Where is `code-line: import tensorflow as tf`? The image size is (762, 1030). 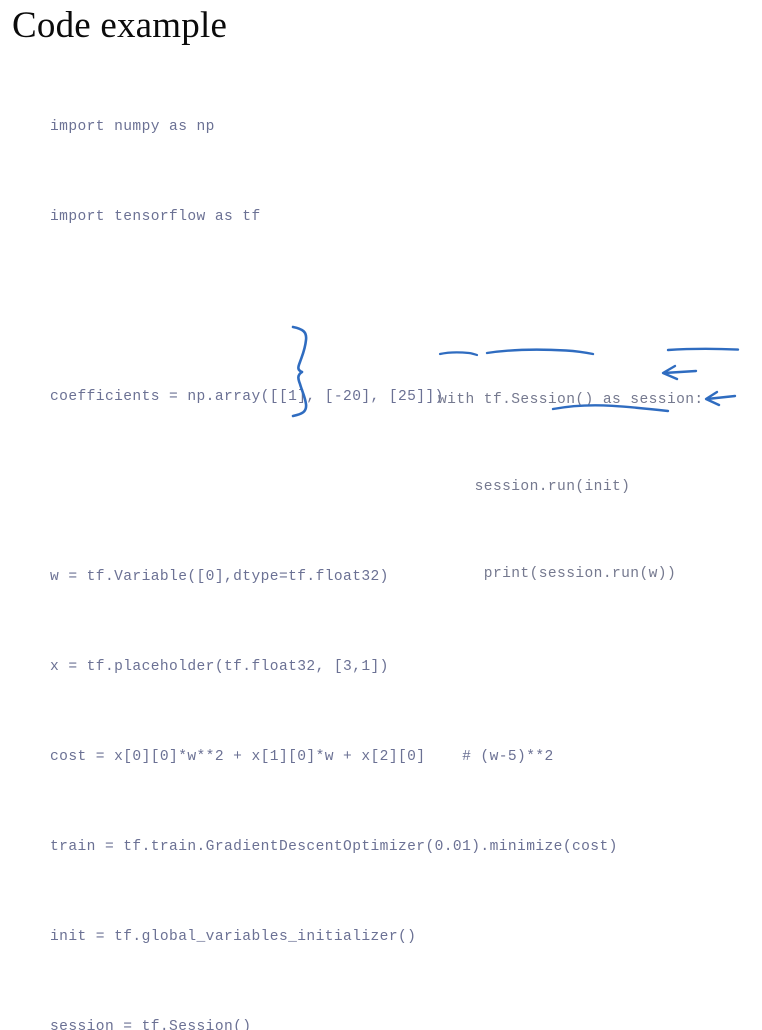
code-line: import tensorflow as tf is located at coordinates (155, 217).